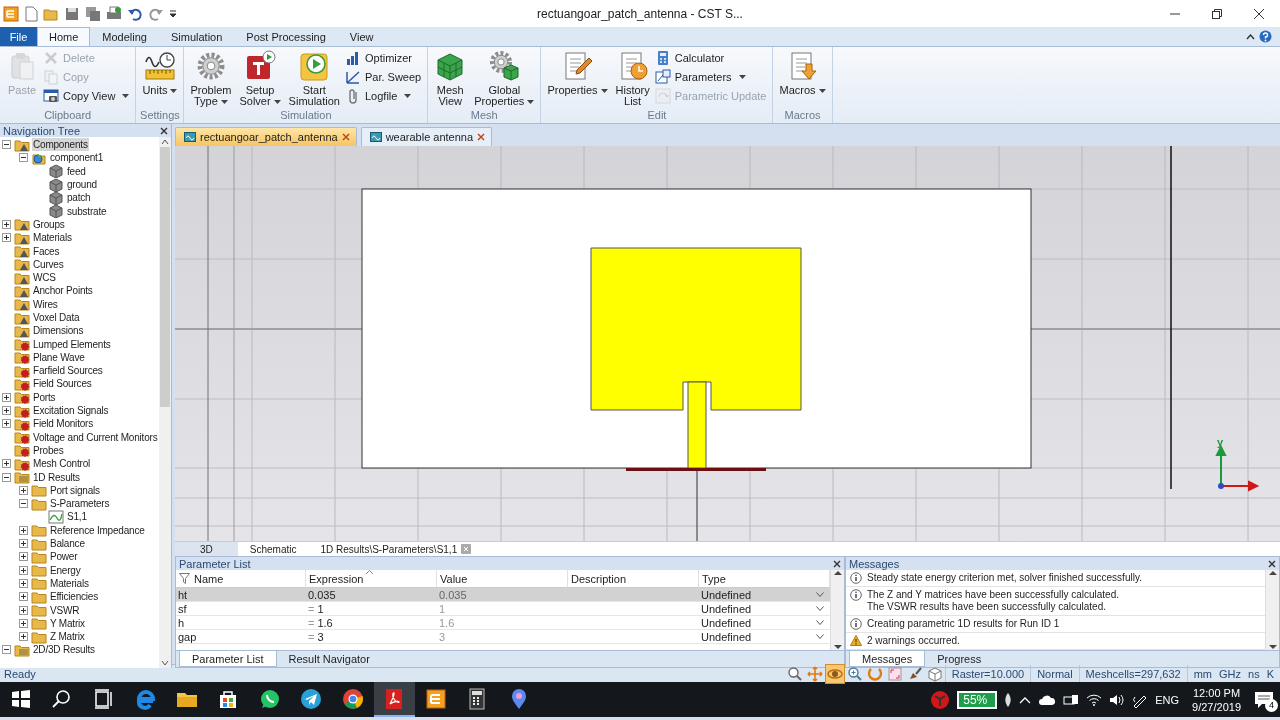  Describe the element at coordinates (75, 490) in the screenshot. I see `tree-item: Port signals` at that location.